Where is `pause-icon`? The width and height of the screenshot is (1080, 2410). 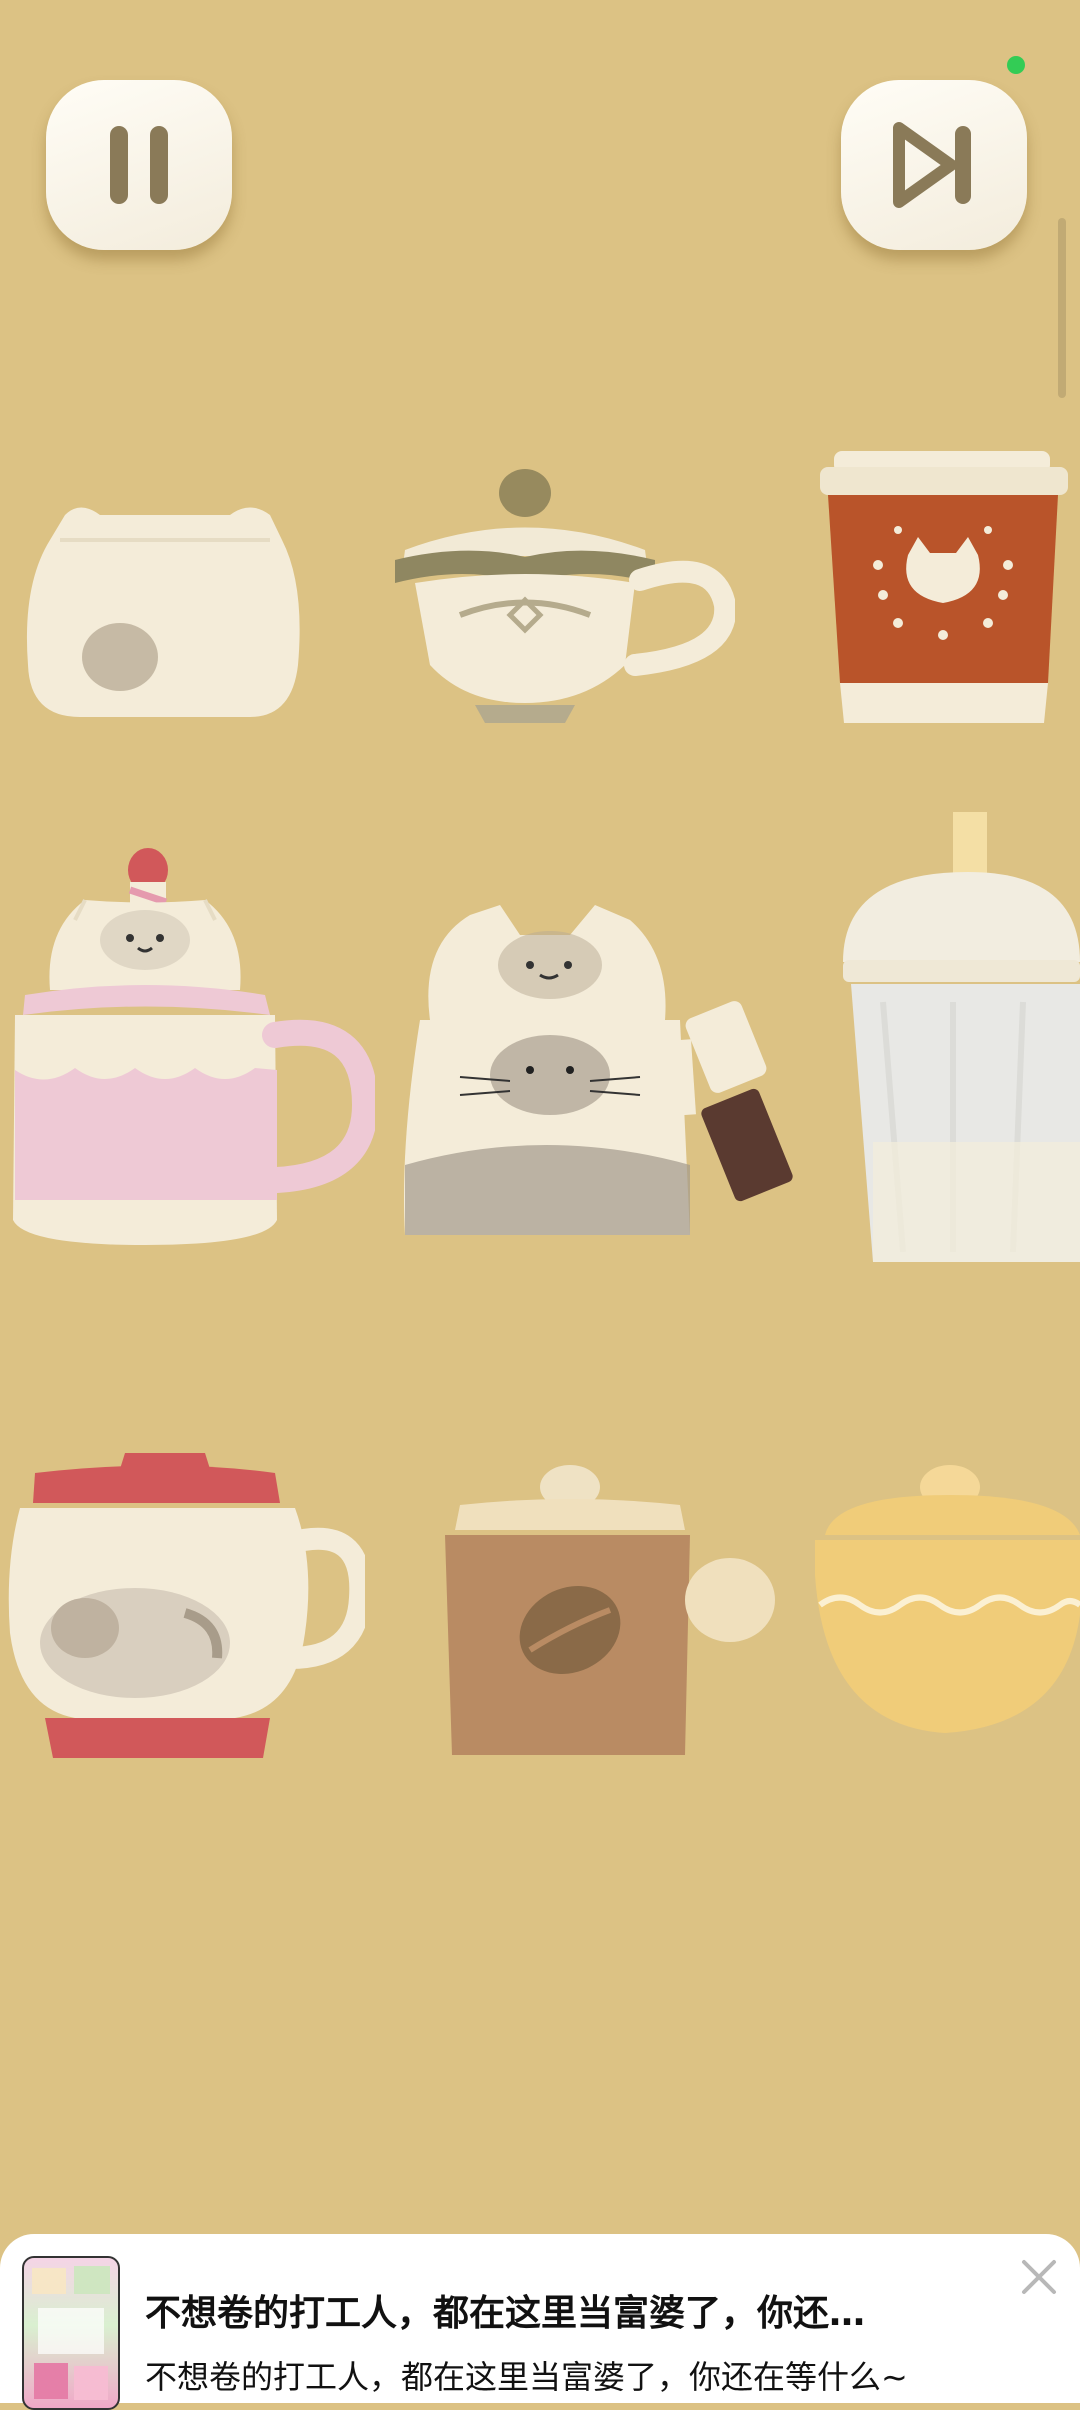 pause-icon is located at coordinates (139, 165).